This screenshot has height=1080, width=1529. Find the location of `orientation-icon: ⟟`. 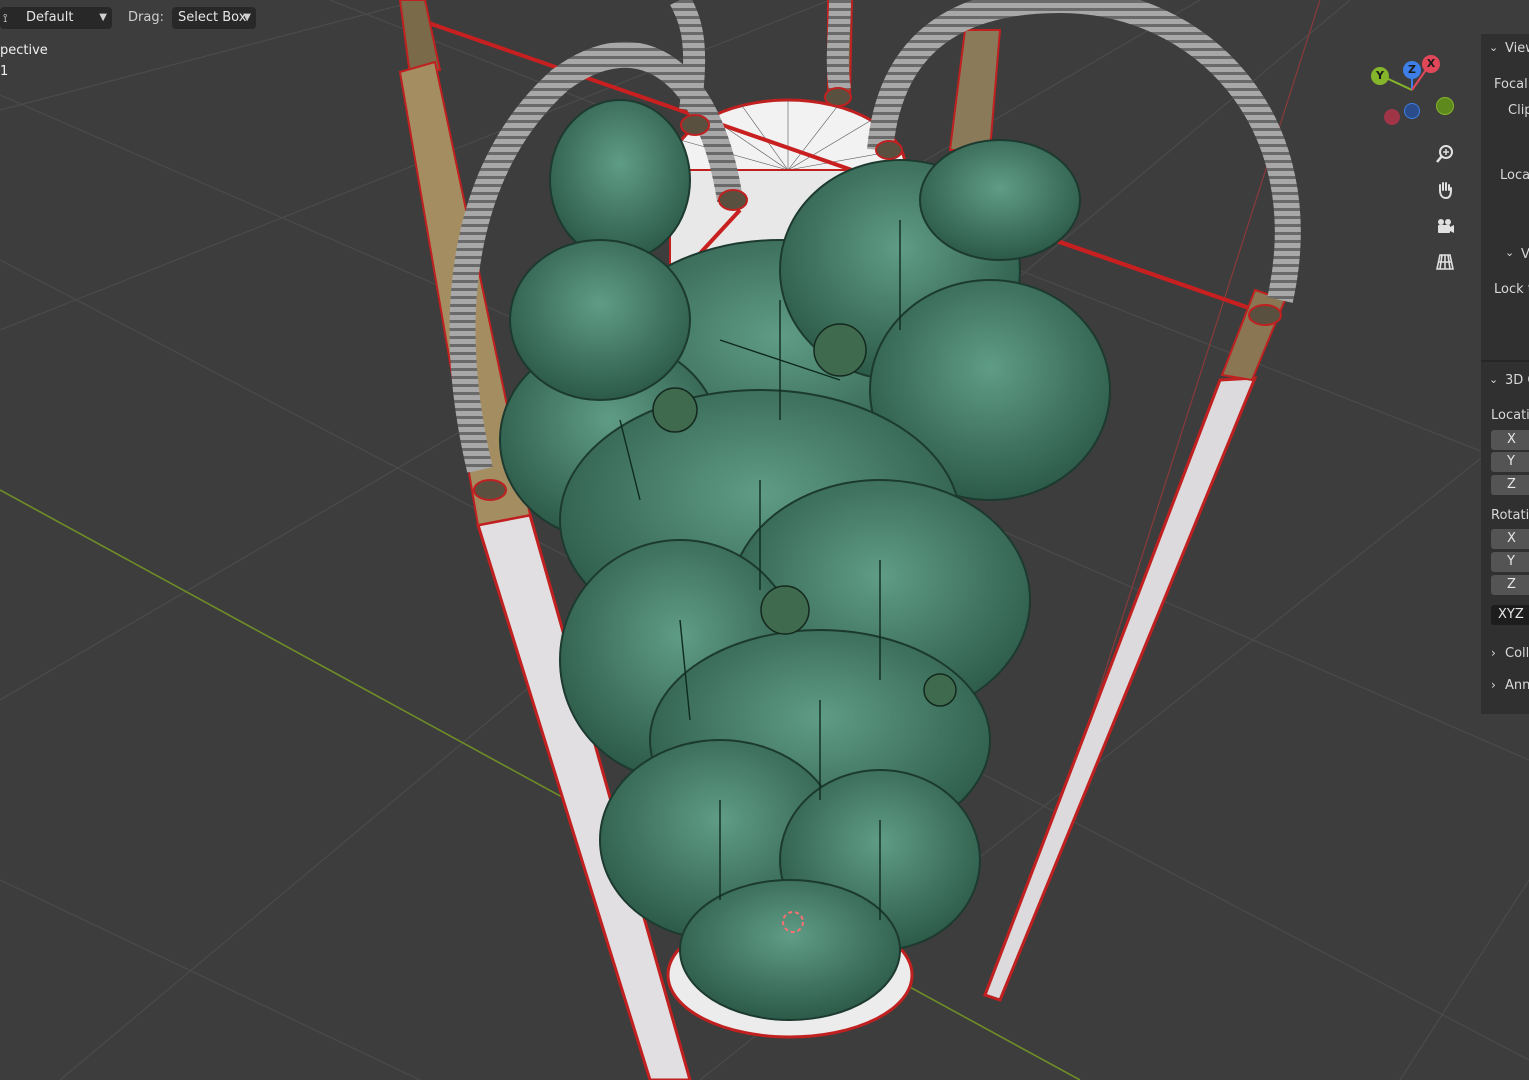

orientation-icon: ⟟ is located at coordinates (5, 18).